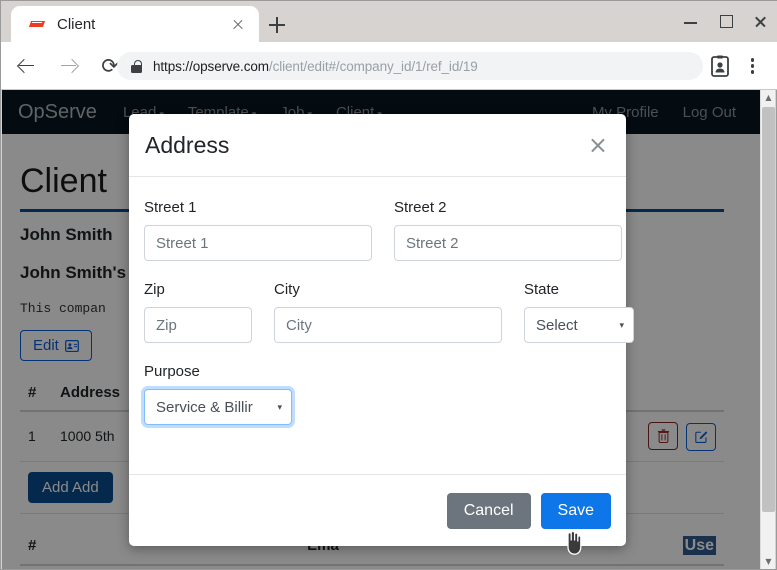 Image resolution: width=777 pixels, height=570 pixels. Describe the element at coordinates (575, 510) in the screenshot. I see `save-button: Save` at that location.